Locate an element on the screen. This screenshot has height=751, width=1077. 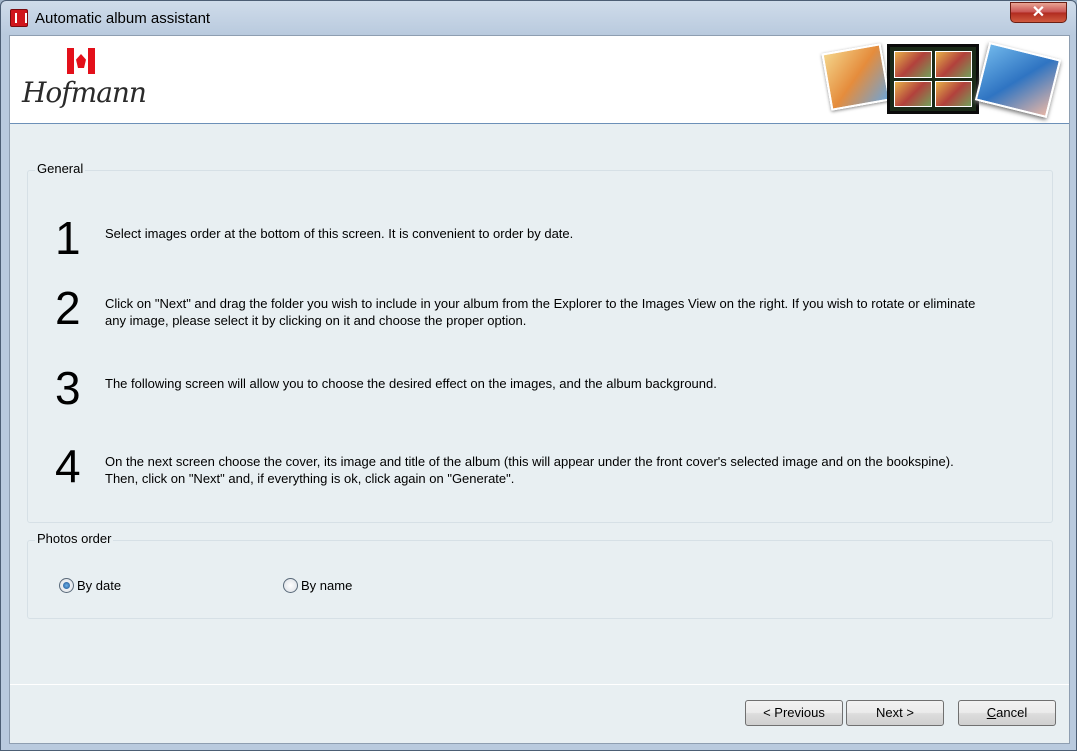
step-number: 3 is located at coordinates (68, 388).